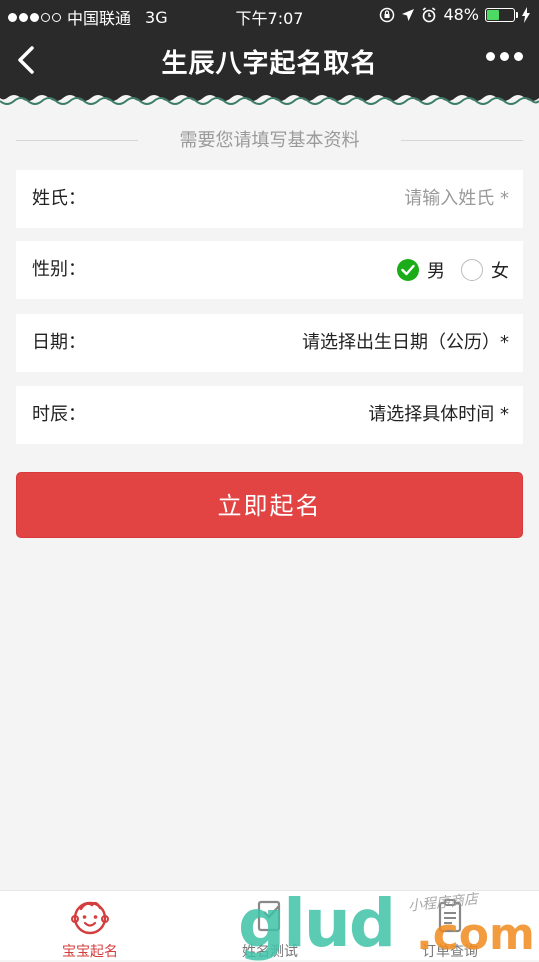 The height and width of the screenshot is (962, 539). What do you see at coordinates (461, 14) in the screenshot?
I see `battery-percent: 48%` at bounding box center [461, 14].